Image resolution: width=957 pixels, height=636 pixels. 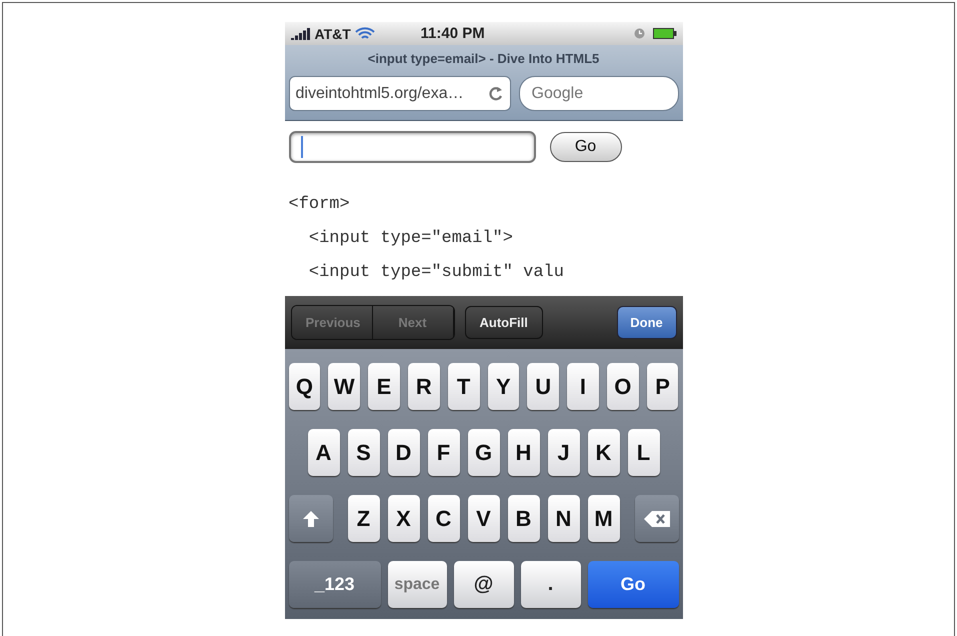 What do you see at coordinates (364, 452) in the screenshot?
I see `keyboard-key: S` at bounding box center [364, 452].